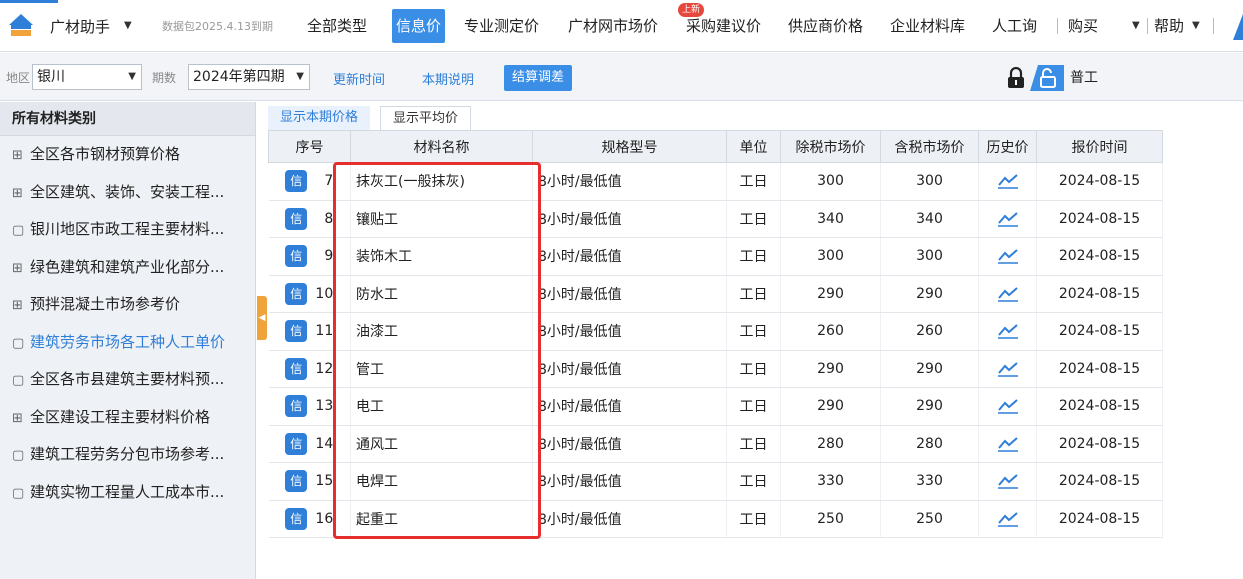 Image resolution: width=1243 pixels, height=579 pixels. What do you see at coordinates (929, 146) in the screenshot?
I see `col-header-inc-tax-price: 含税市场价` at bounding box center [929, 146].